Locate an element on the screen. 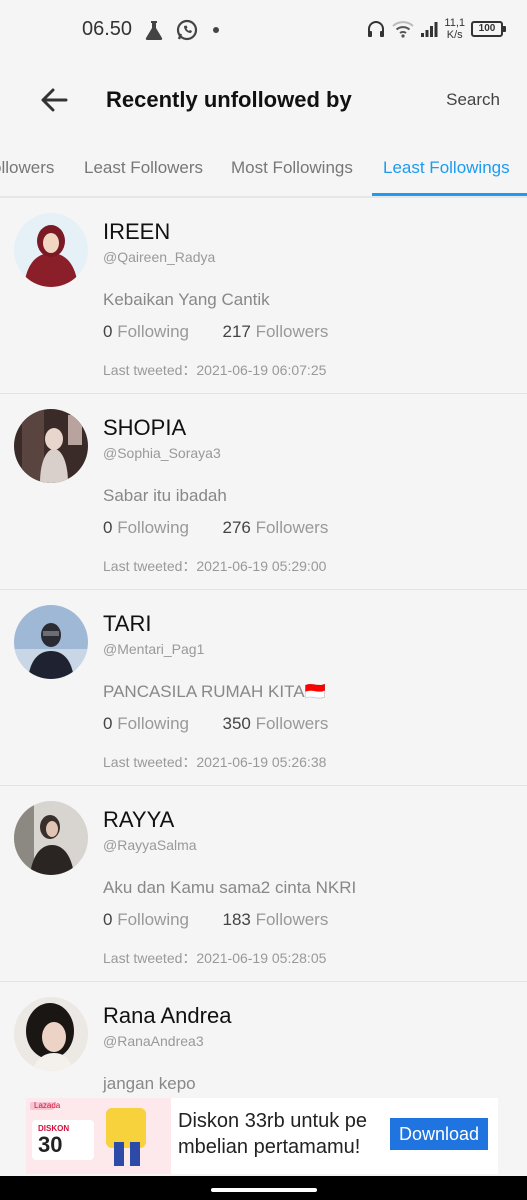  tab-least-followers: Least Followers is located at coordinates (143, 168).